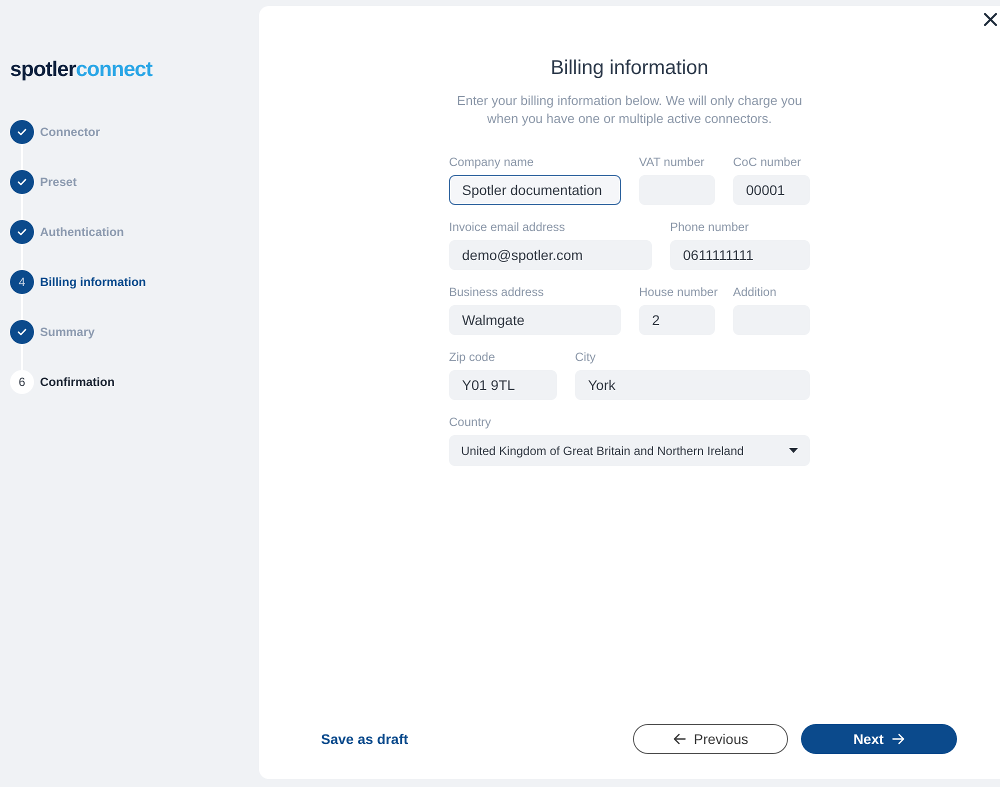 This screenshot has width=1000, height=787. I want to click on field-label: VAT number, so click(672, 162).